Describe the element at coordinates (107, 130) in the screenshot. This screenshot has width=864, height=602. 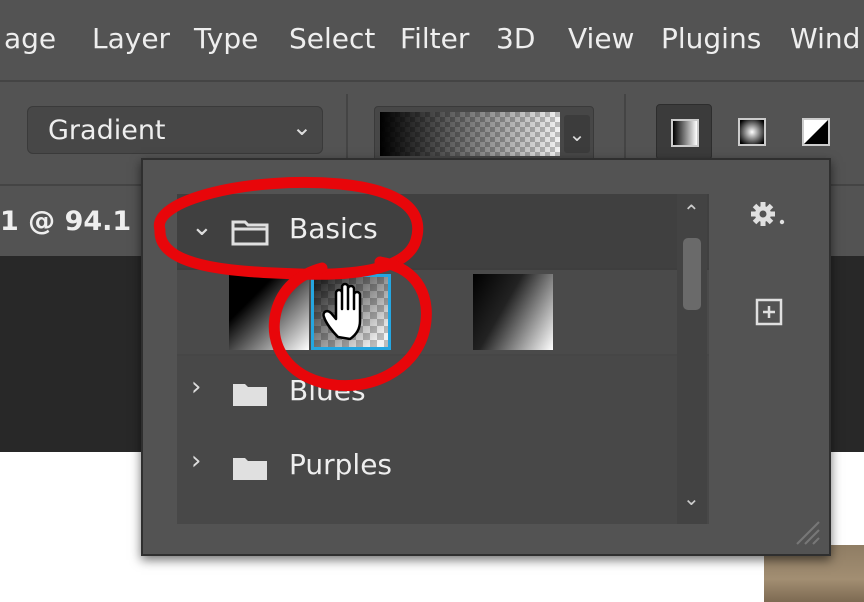
I see `tool-mode-label: Gradient` at that location.